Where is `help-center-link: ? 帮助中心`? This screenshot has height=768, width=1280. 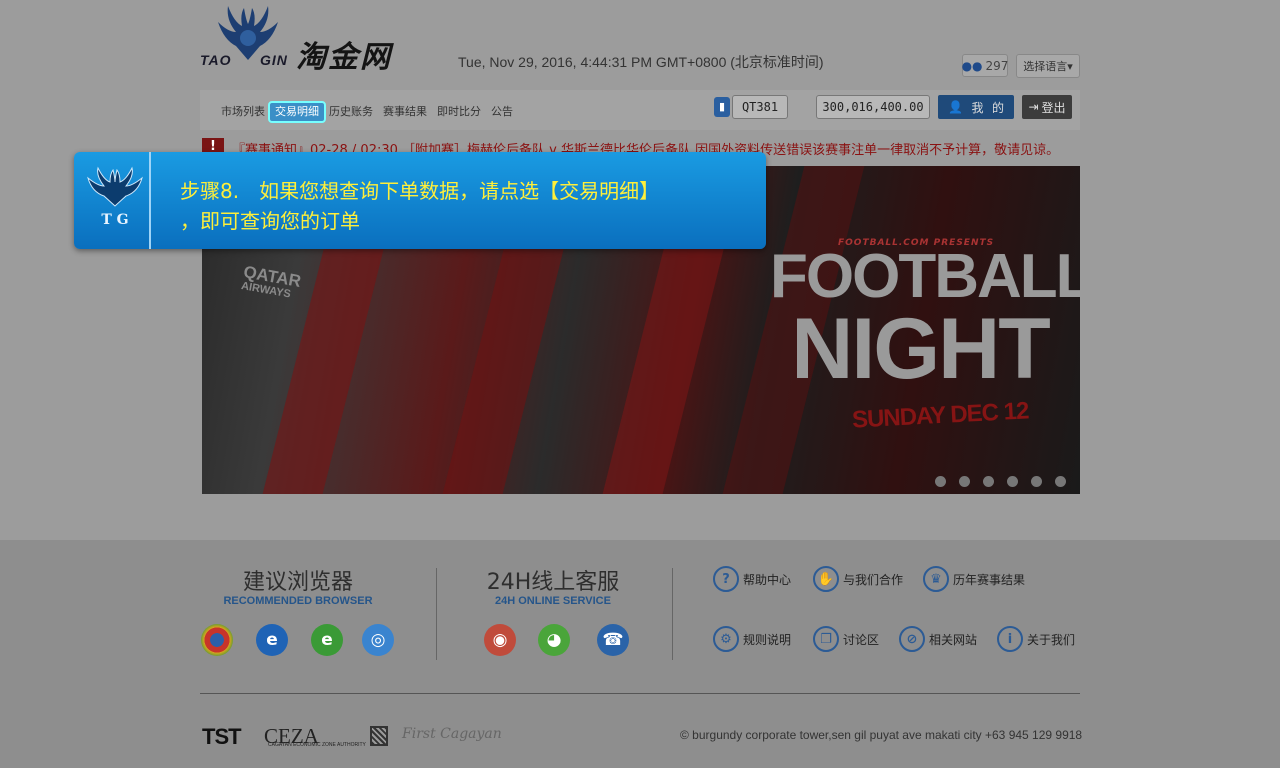
help-center-link: ? 帮助中心 is located at coordinates (752, 579).